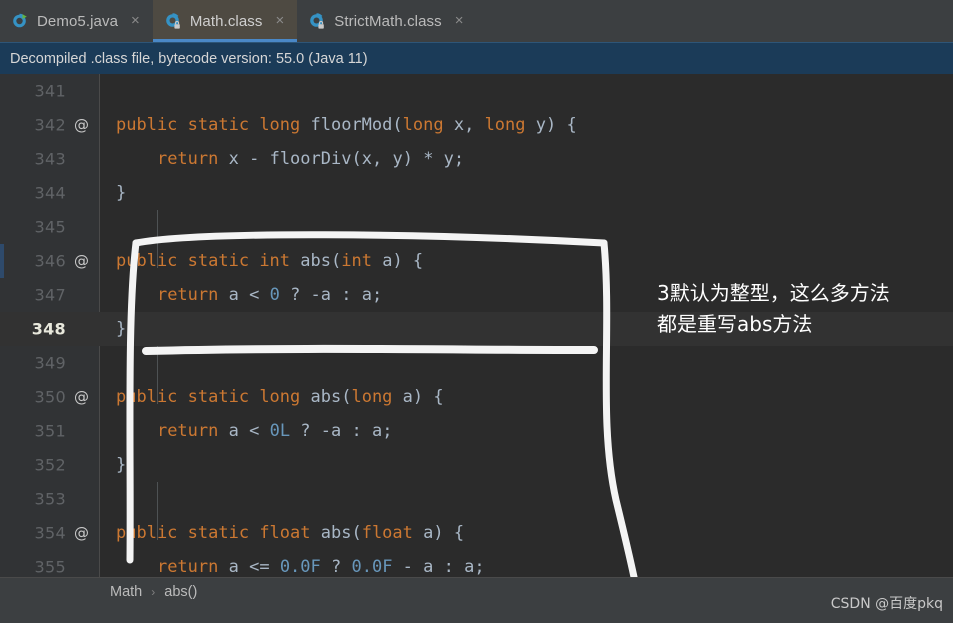 This screenshot has width=953, height=623. Describe the element at coordinates (50, 397) in the screenshot. I see `line-number: 350` at that location.